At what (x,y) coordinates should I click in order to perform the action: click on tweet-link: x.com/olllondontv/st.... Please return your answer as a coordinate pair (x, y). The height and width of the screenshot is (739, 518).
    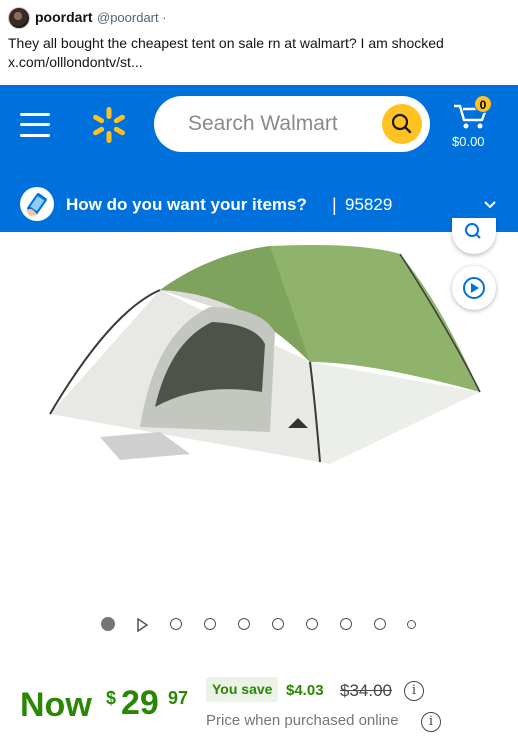
    Looking at the image, I should click on (258, 62).